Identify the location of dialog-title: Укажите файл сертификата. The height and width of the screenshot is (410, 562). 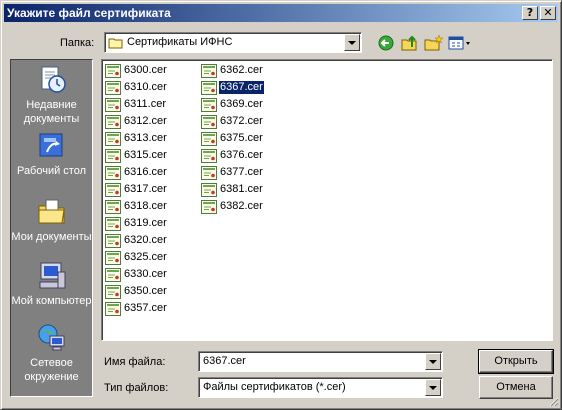
(89, 13).